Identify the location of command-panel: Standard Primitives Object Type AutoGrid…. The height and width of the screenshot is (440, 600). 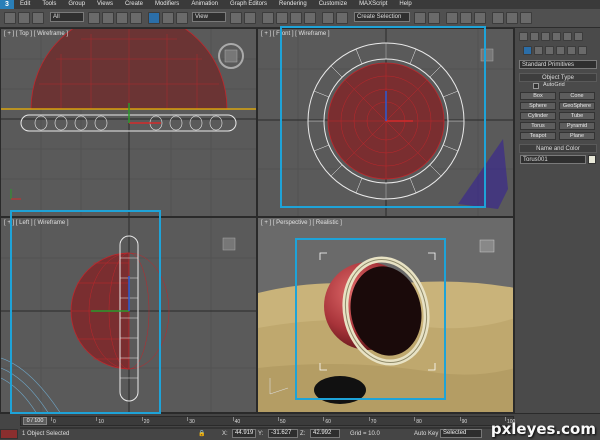
(557, 220).